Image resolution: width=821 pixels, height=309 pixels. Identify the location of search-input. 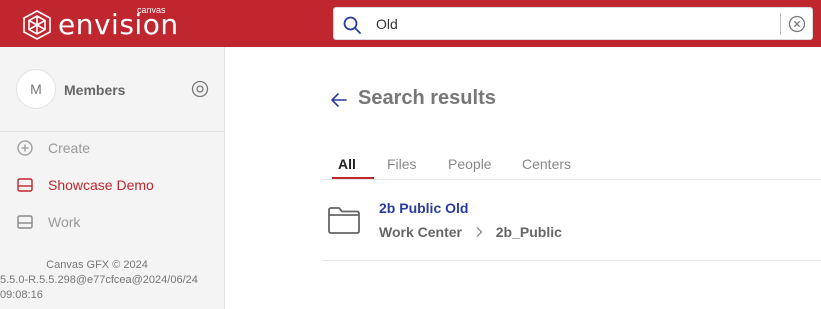
(576, 24).